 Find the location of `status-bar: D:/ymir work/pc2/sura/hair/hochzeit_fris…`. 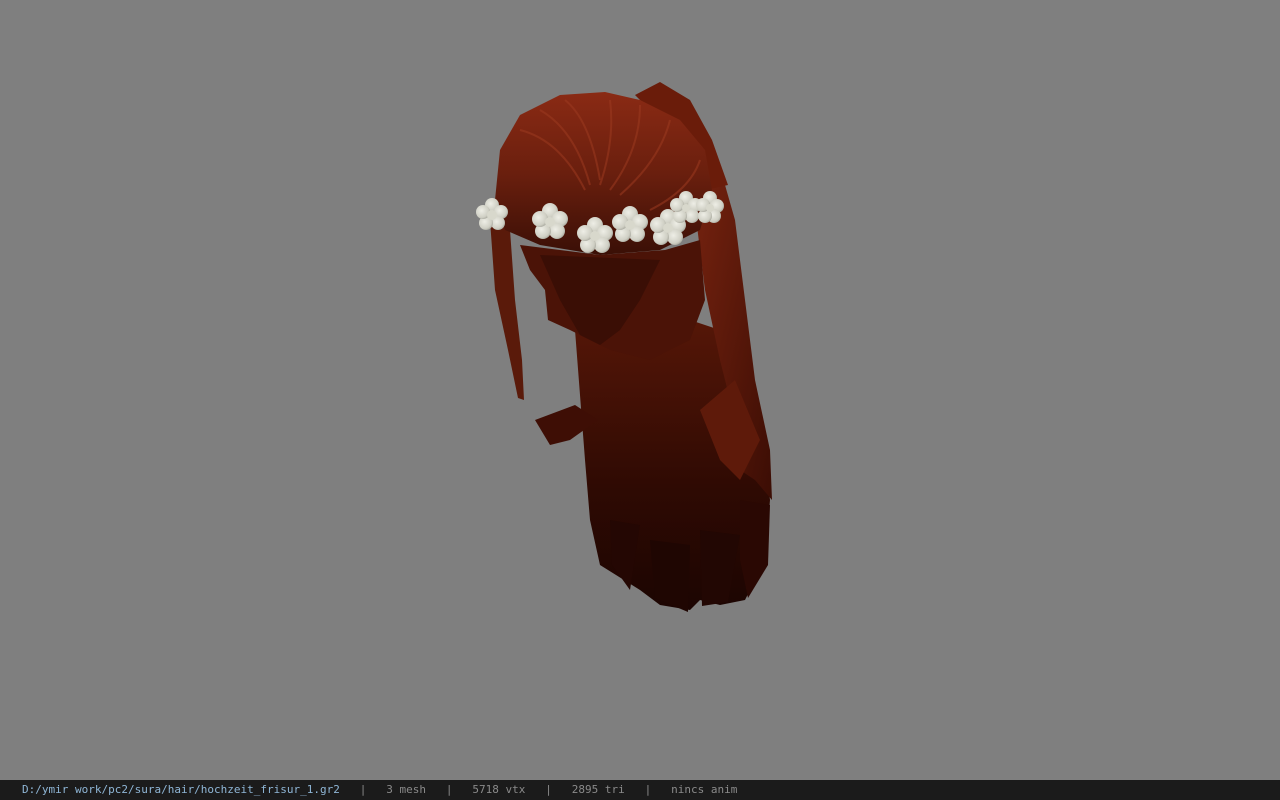

status-bar: D:/ymir work/pc2/sura/hair/hochzeit_fris… is located at coordinates (640, 790).